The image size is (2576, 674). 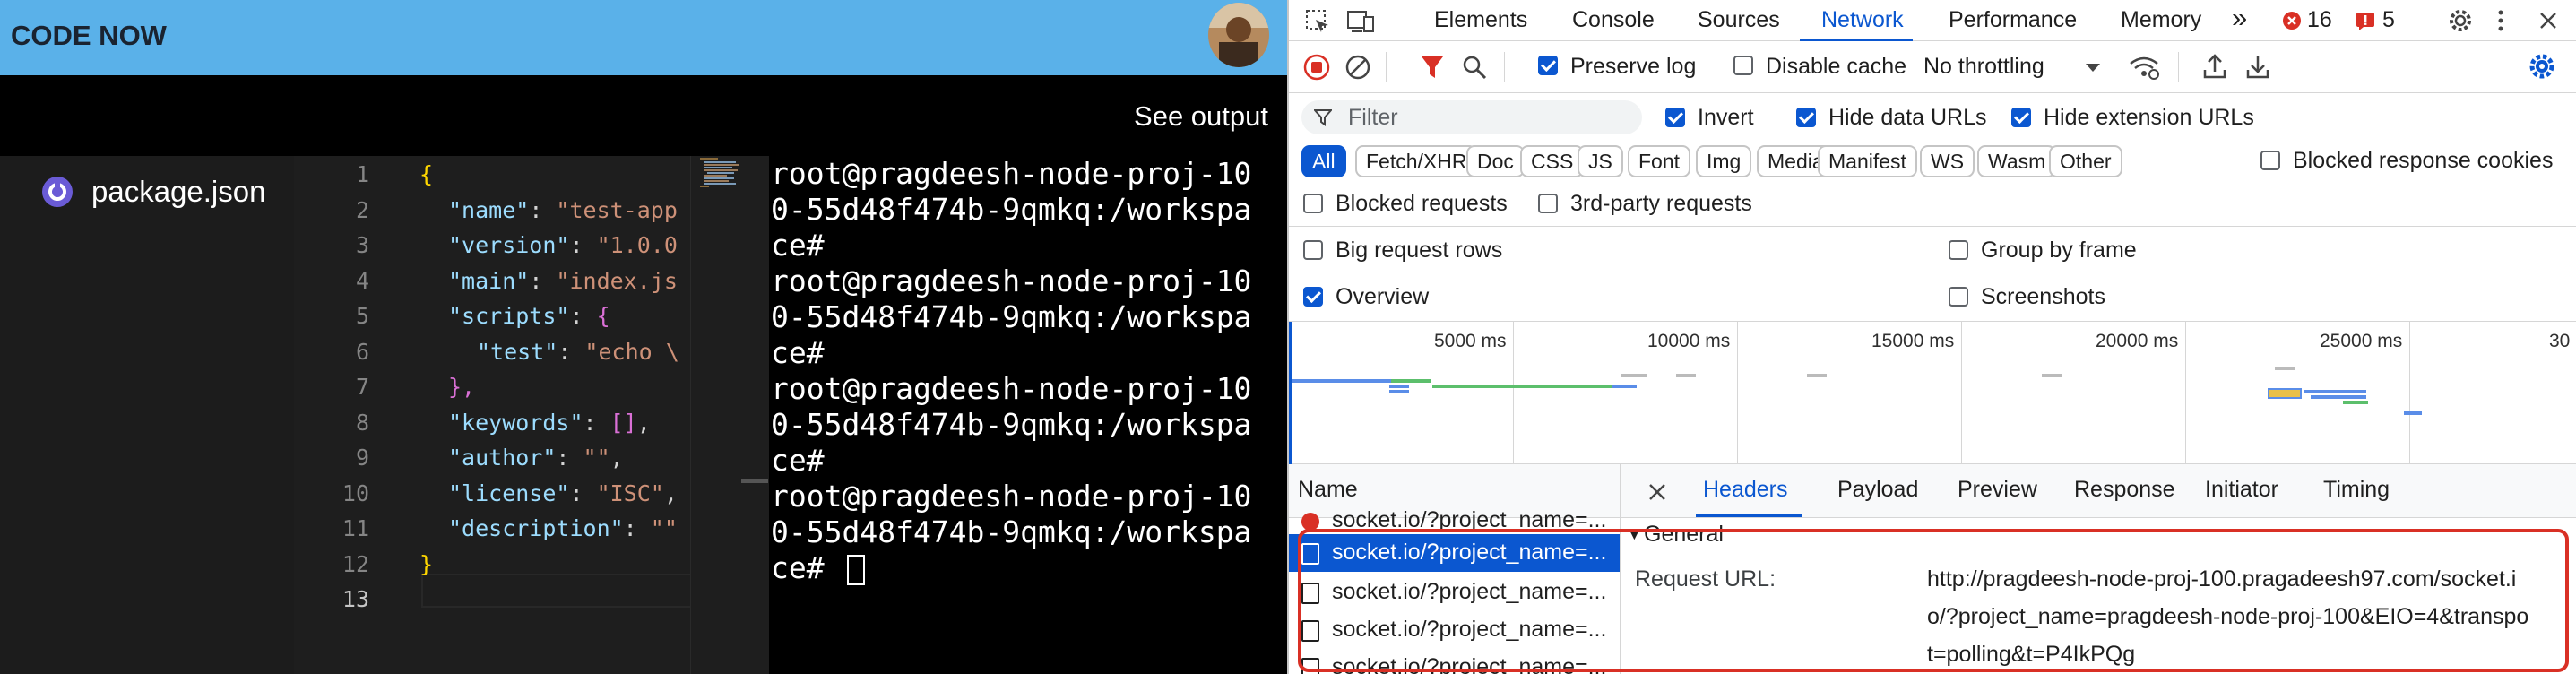 What do you see at coordinates (1983, 67) in the screenshot?
I see `throttling-select: No throttling` at bounding box center [1983, 67].